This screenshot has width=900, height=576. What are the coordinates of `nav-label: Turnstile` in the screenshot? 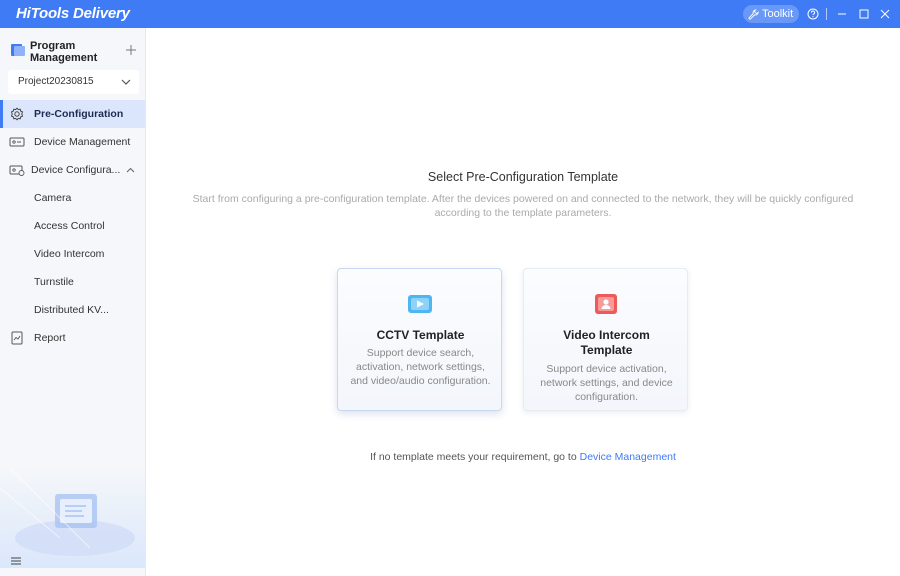 It's located at (54, 282).